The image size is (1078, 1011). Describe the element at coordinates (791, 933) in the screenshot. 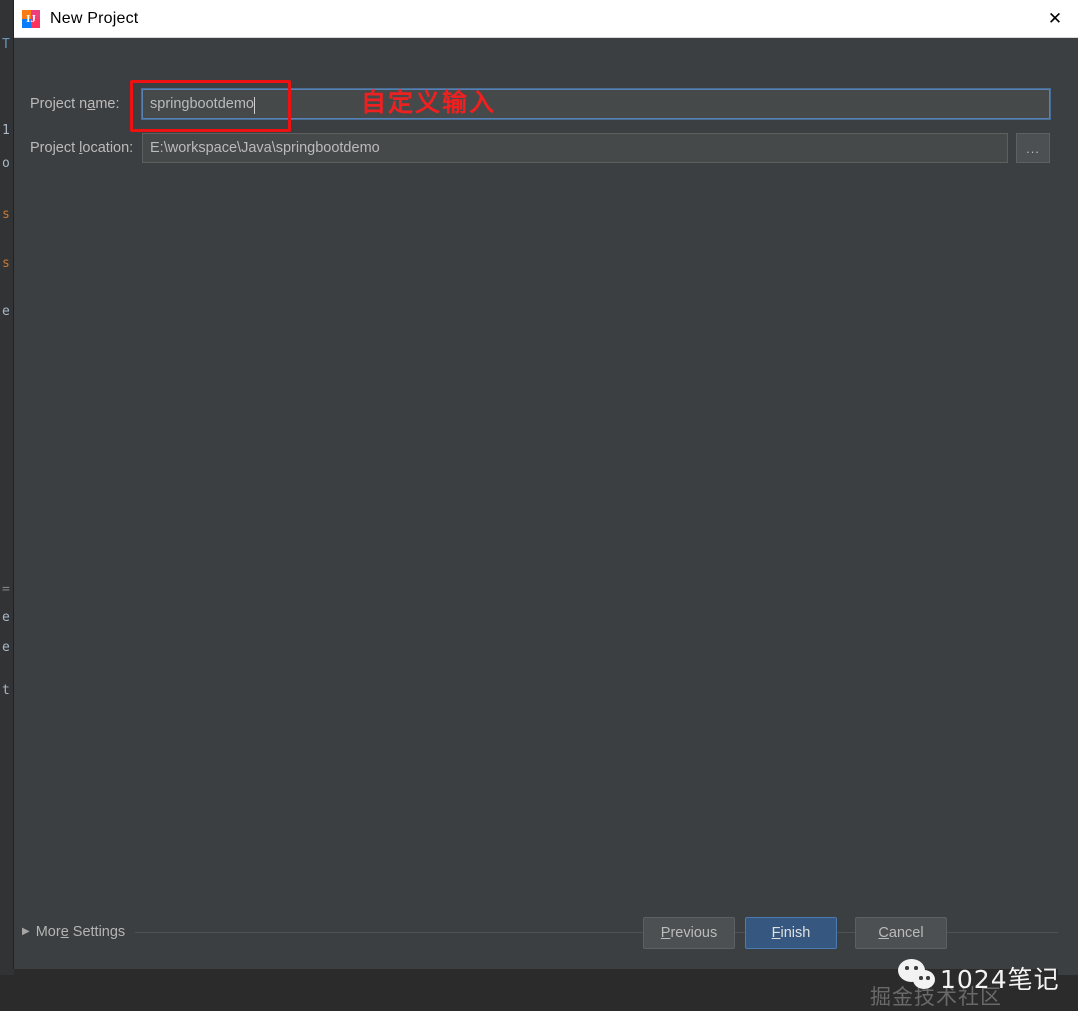

I see `finish-button: Finish` at that location.